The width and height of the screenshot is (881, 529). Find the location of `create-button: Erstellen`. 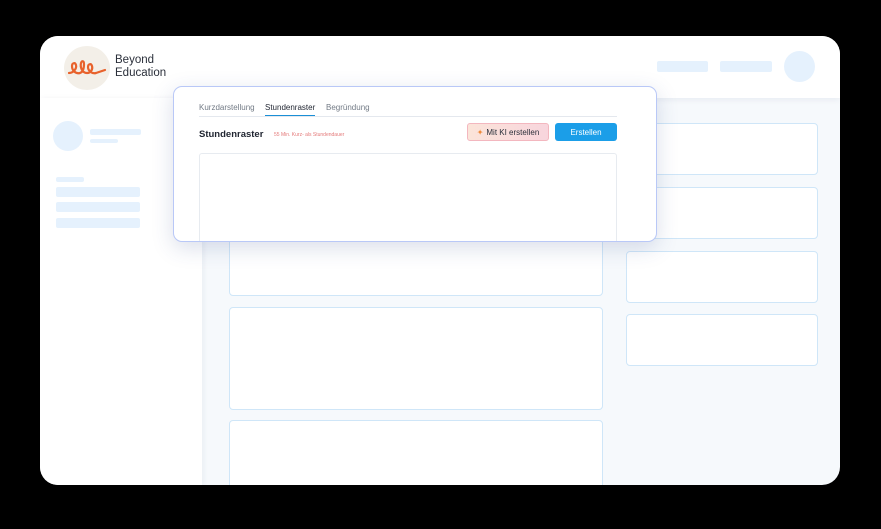

create-button: Erstellen is located at coordinates (586, 132).